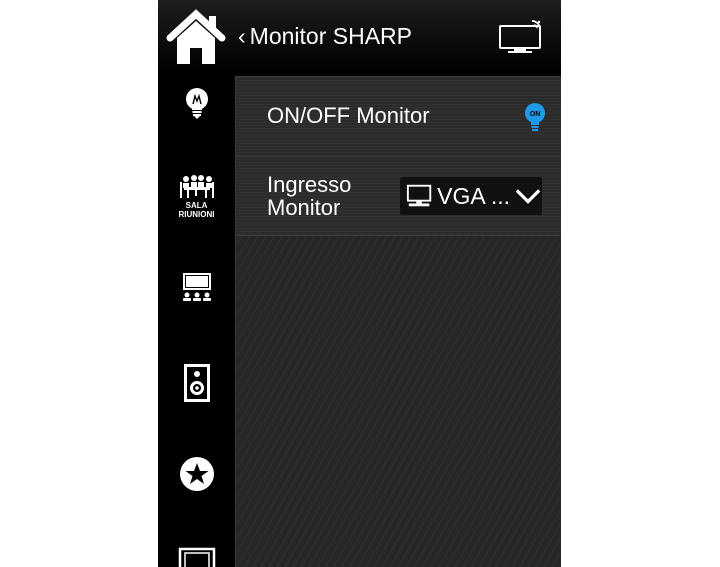 This screenshot has height=567, width=720. I want to click on sidebar-caption: SALA RIUNIONI, so click(197, 210).